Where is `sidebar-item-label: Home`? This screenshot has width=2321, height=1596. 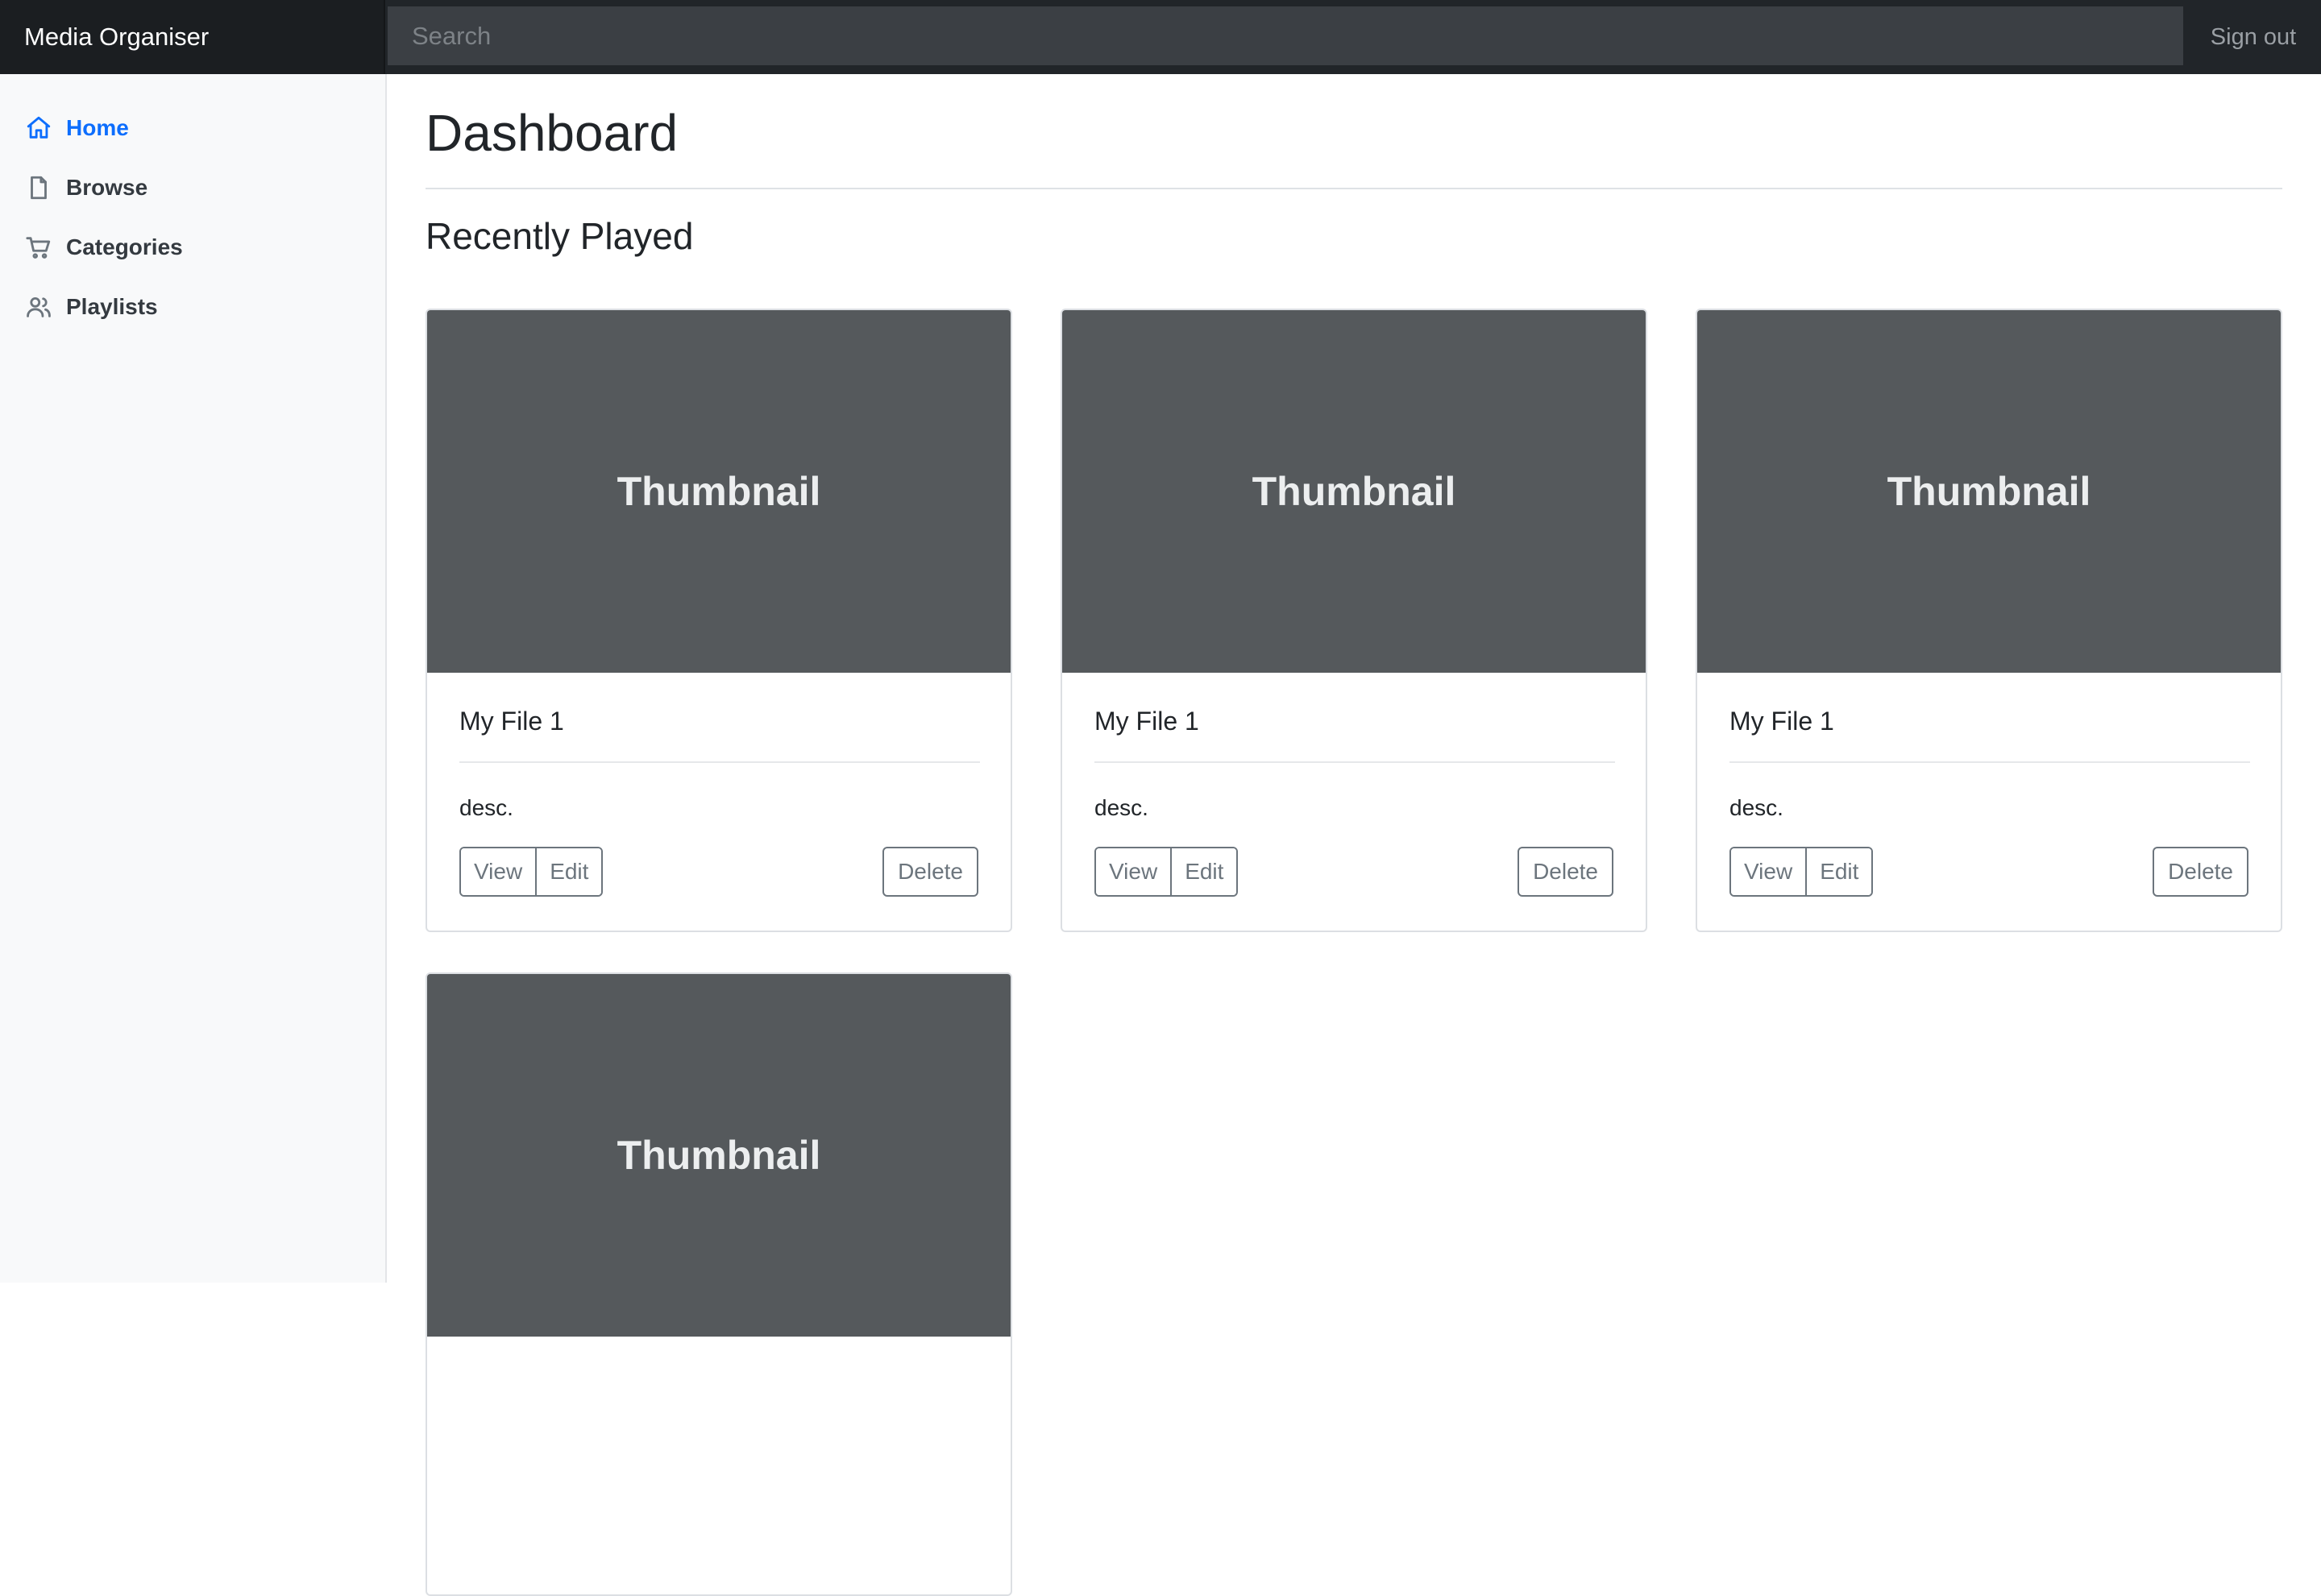 sidebar-item-label: Home is located at coordinates (97, 127).